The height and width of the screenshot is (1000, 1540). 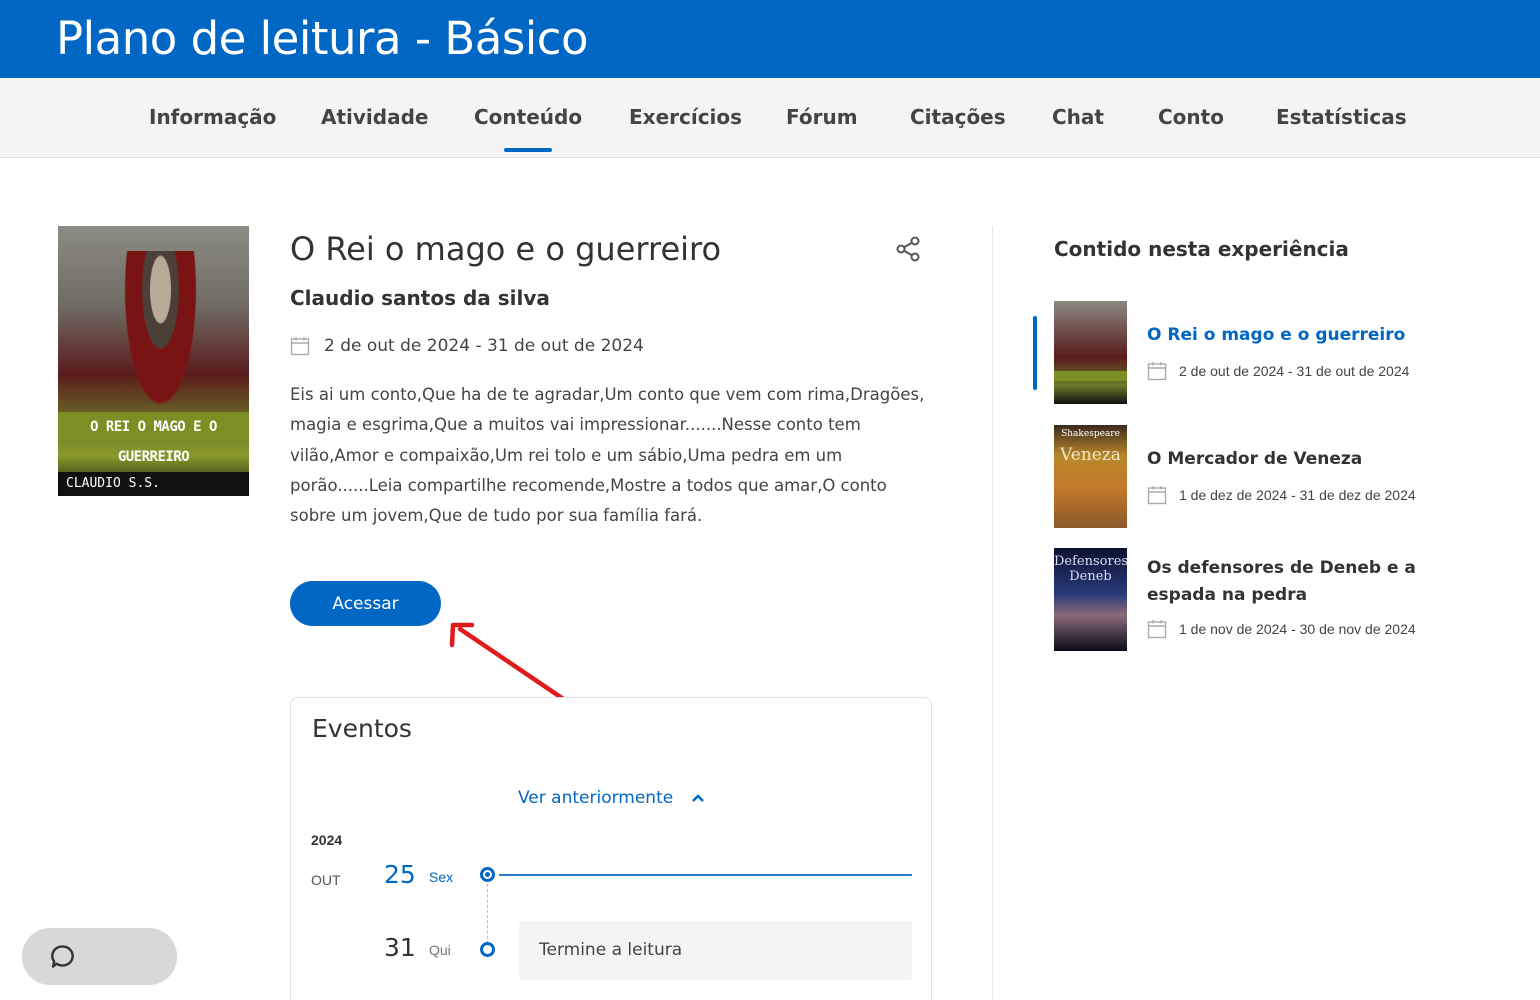 I want to click on chat-button, so click(x=99, y=956).